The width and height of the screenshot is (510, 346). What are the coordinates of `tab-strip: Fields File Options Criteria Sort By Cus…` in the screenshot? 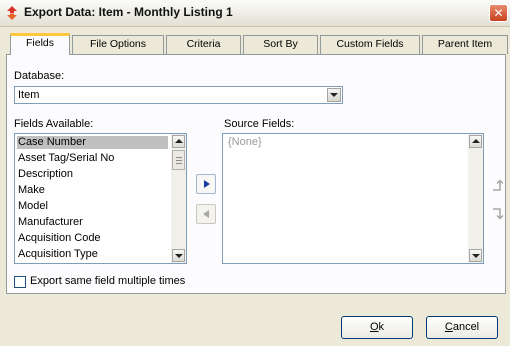 It's located at (255, 44).